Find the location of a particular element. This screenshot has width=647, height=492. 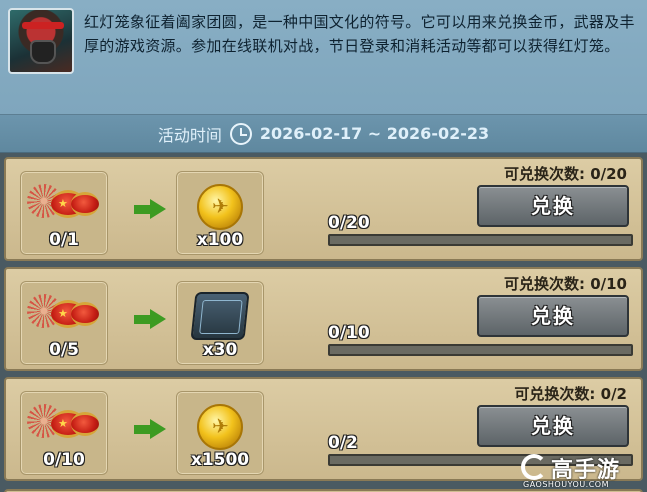

lantern-cost-slot: ★ 0/10 is located at coordinates (64, 433).